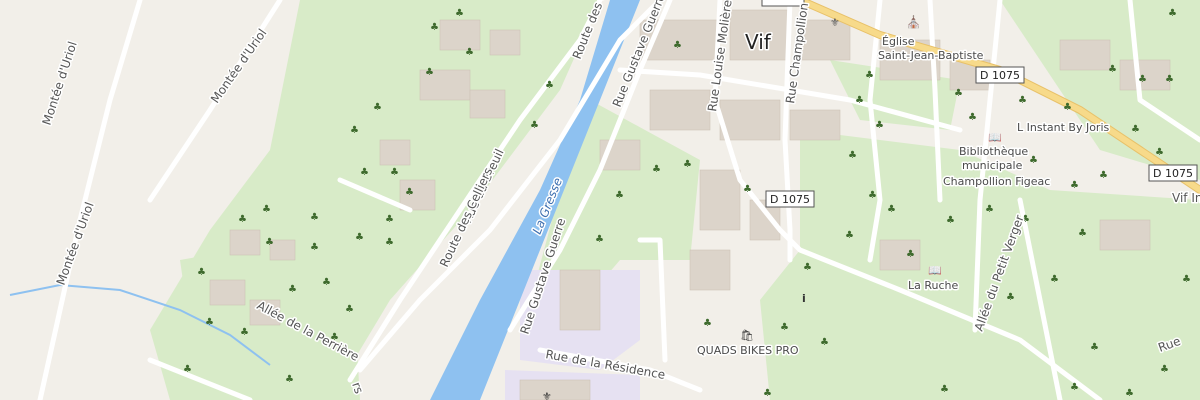  I want to click on poi-library-line1: Bibliothèque, so click(994, 152).